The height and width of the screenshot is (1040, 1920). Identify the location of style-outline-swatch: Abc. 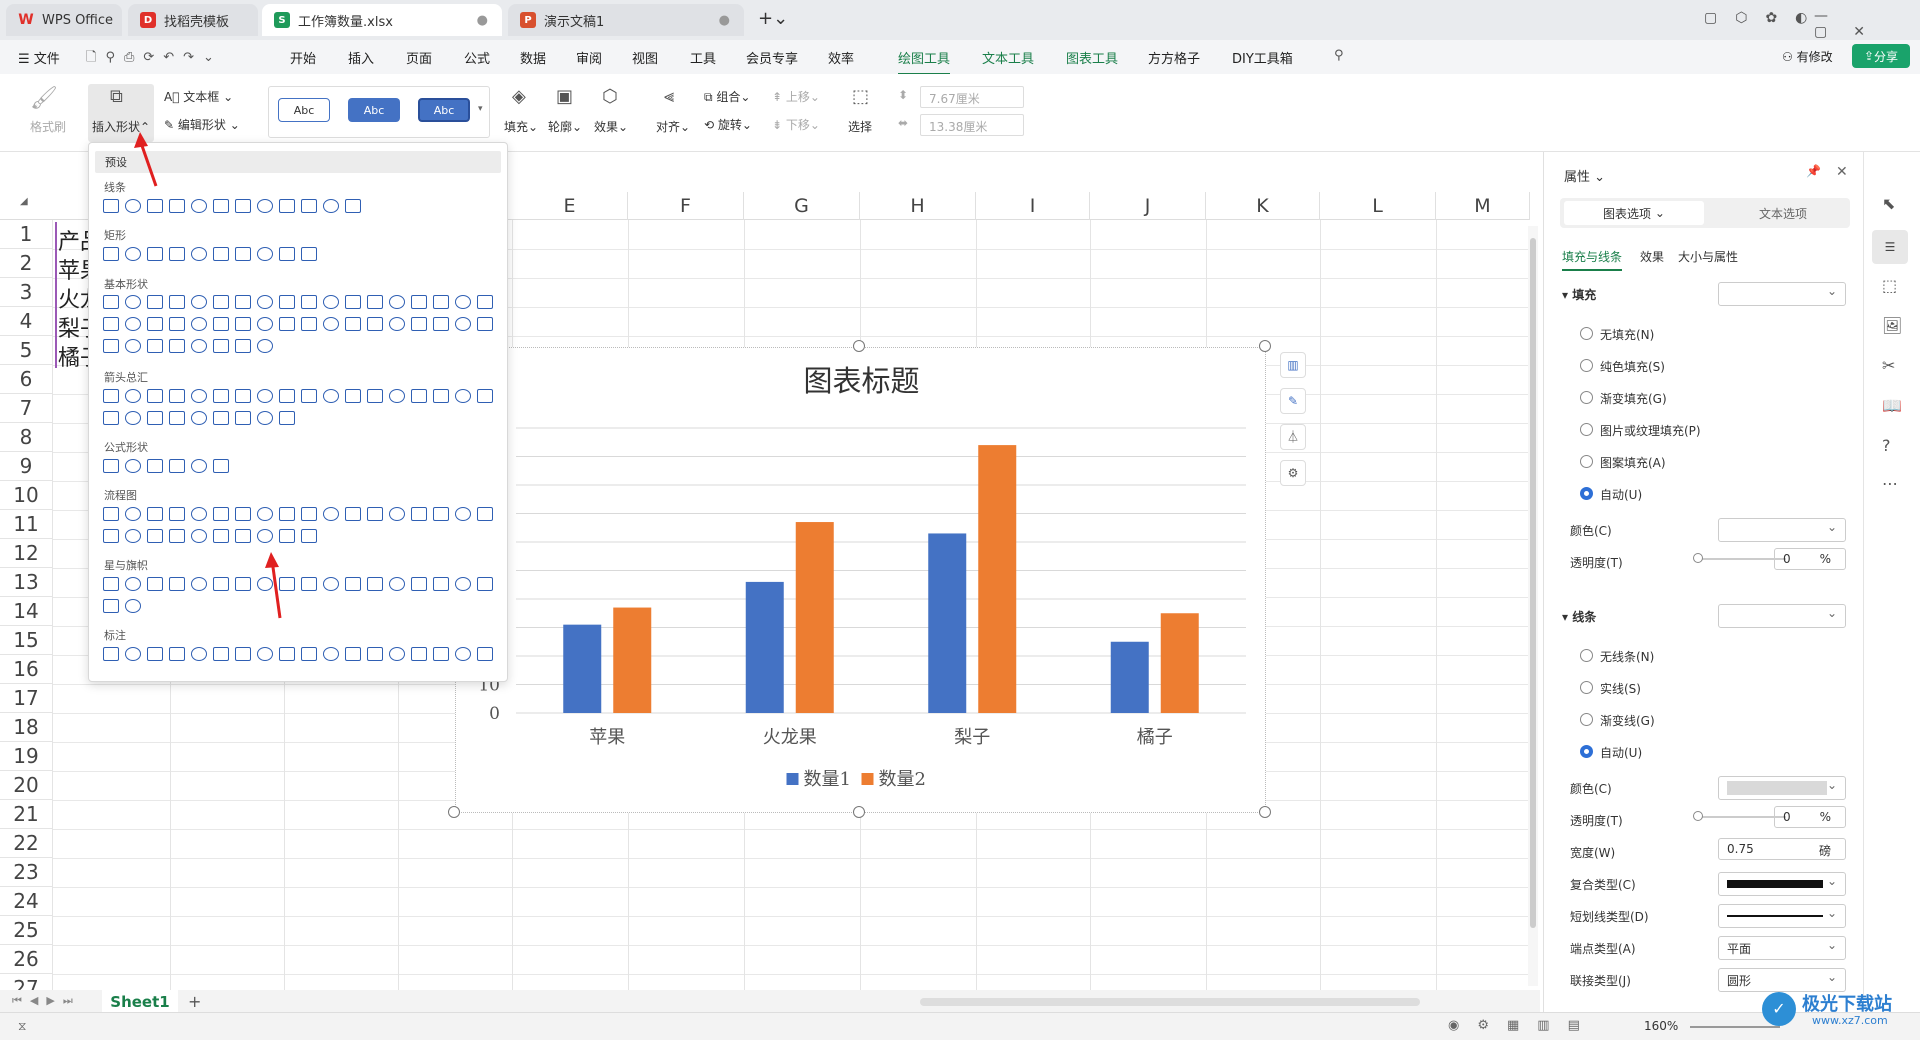
(304, 110).